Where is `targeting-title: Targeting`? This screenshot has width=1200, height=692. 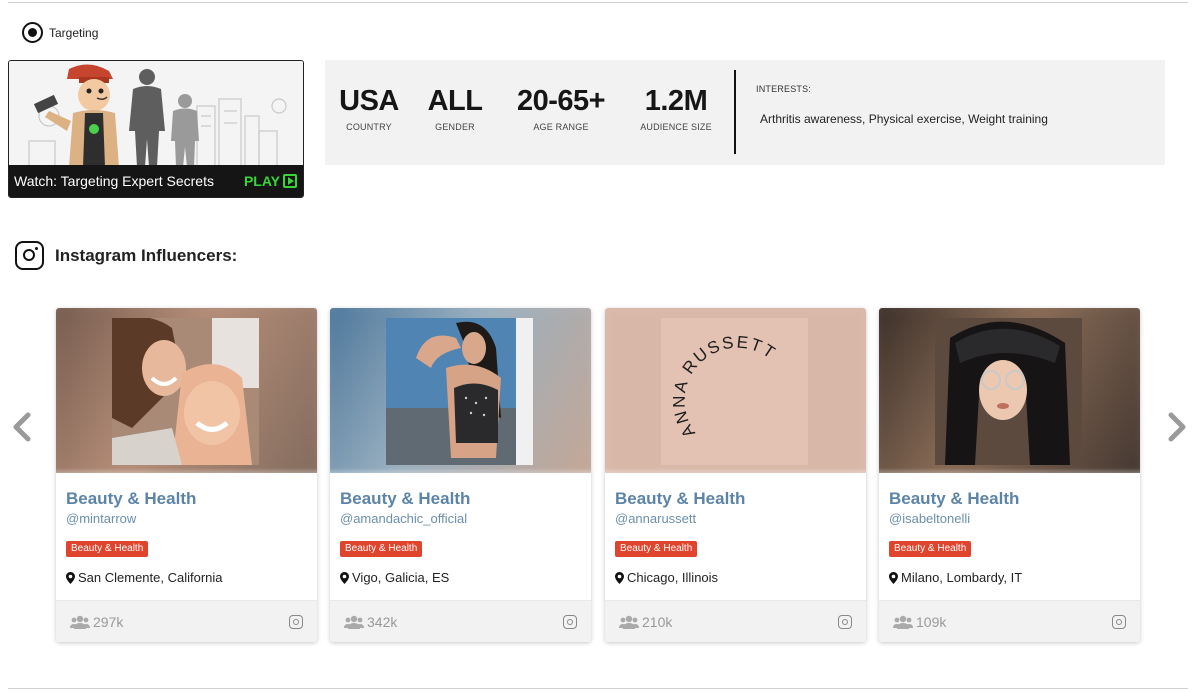 targeting-title: Targeting is located at coordinates (74, 32).